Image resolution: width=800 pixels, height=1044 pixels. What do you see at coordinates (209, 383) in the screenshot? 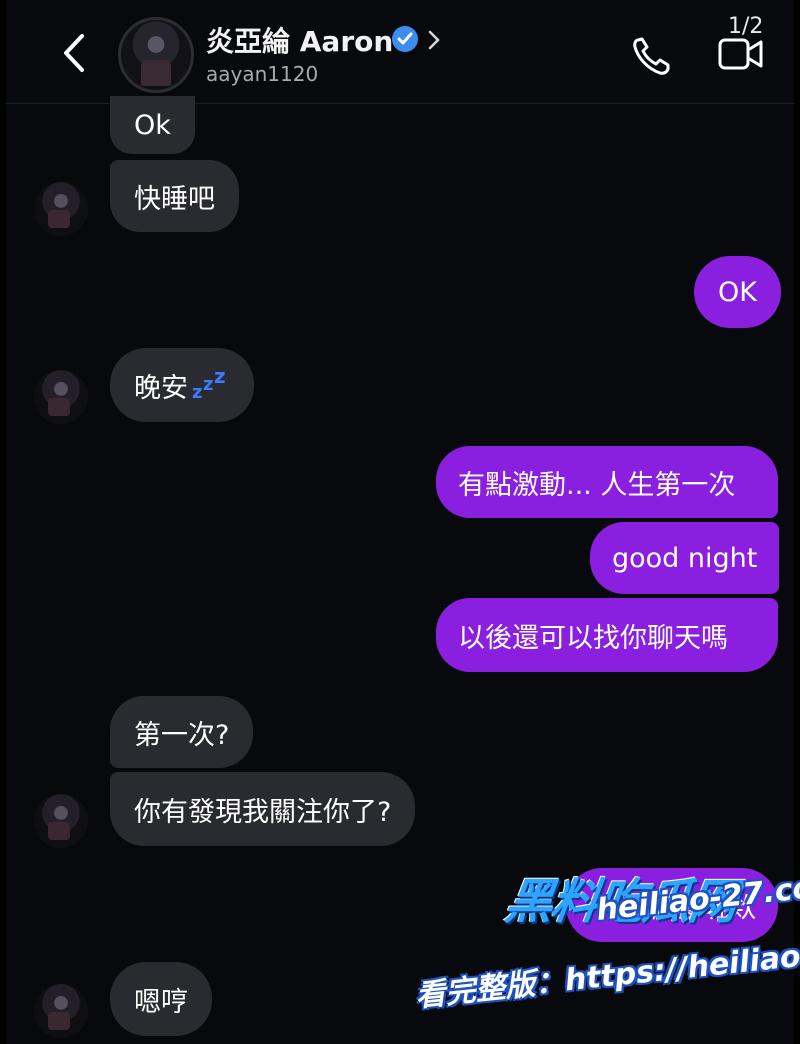
I see `zzz-emoji-icon: z z z` at bounding box center [209, 383].